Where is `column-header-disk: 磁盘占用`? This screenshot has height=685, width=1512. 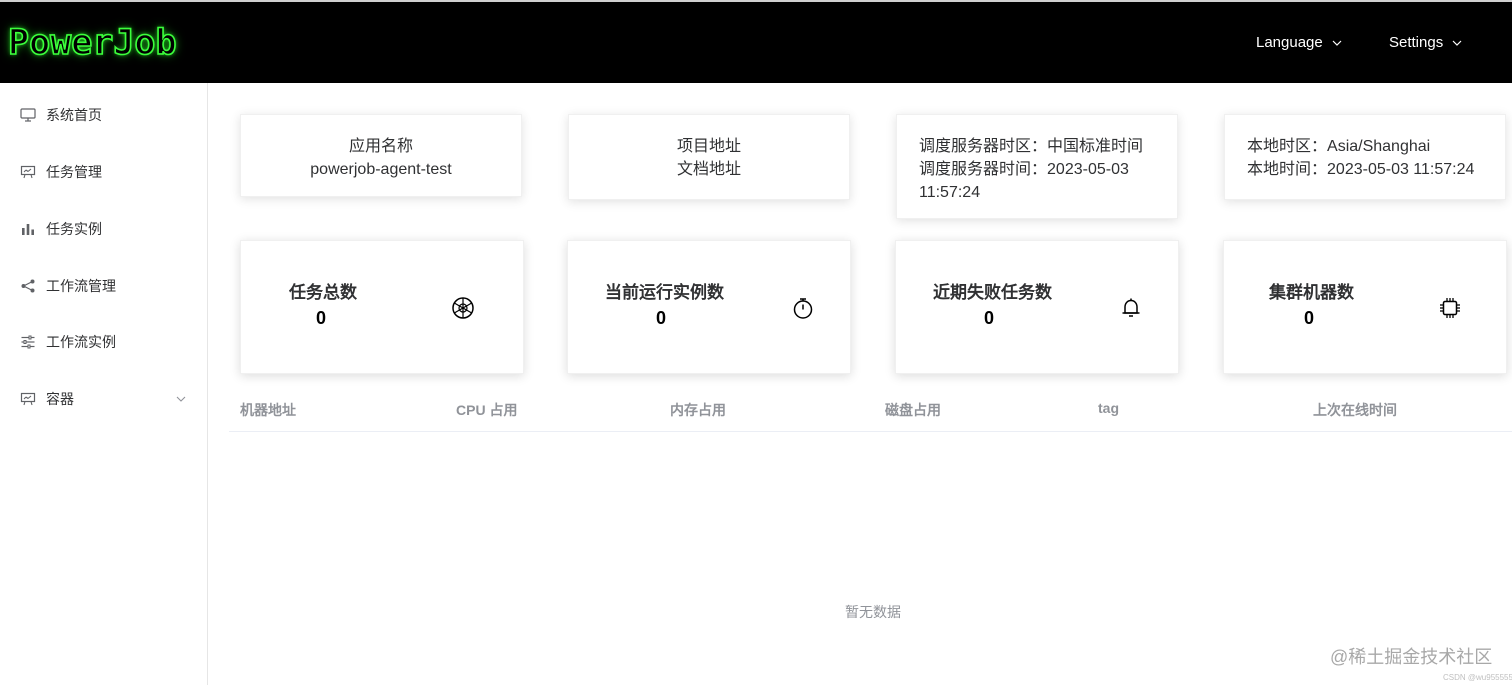
column-header-disk: 磁盘占用 is located at coordinates (913, 410).